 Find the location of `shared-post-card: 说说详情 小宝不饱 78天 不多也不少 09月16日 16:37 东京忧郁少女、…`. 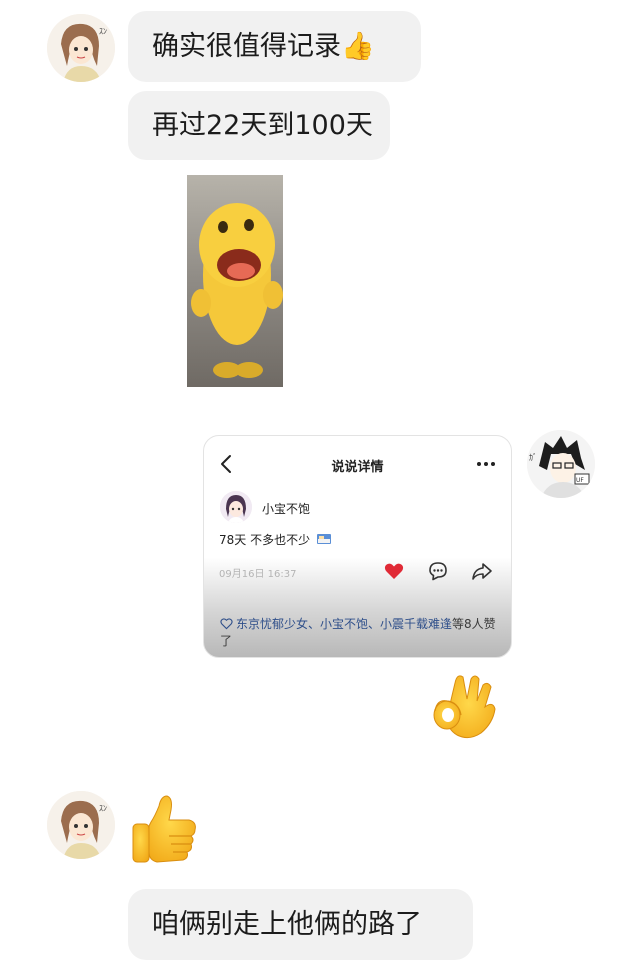

shared-post-card: 说说详情 小宝不饱 78天 不多也不少 09月16日 16:37 东京忧郁少女、… is located at coordinates (357, 546).